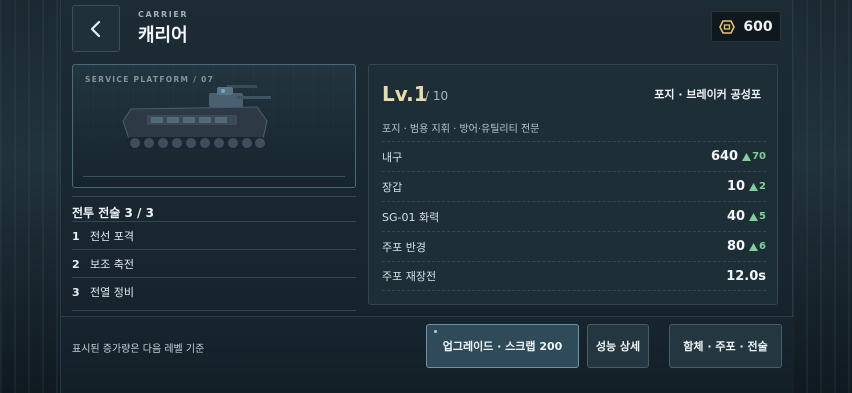  Describe the element at coordinates (214, 176) in the screenshot. I see `card-underline` at that location.